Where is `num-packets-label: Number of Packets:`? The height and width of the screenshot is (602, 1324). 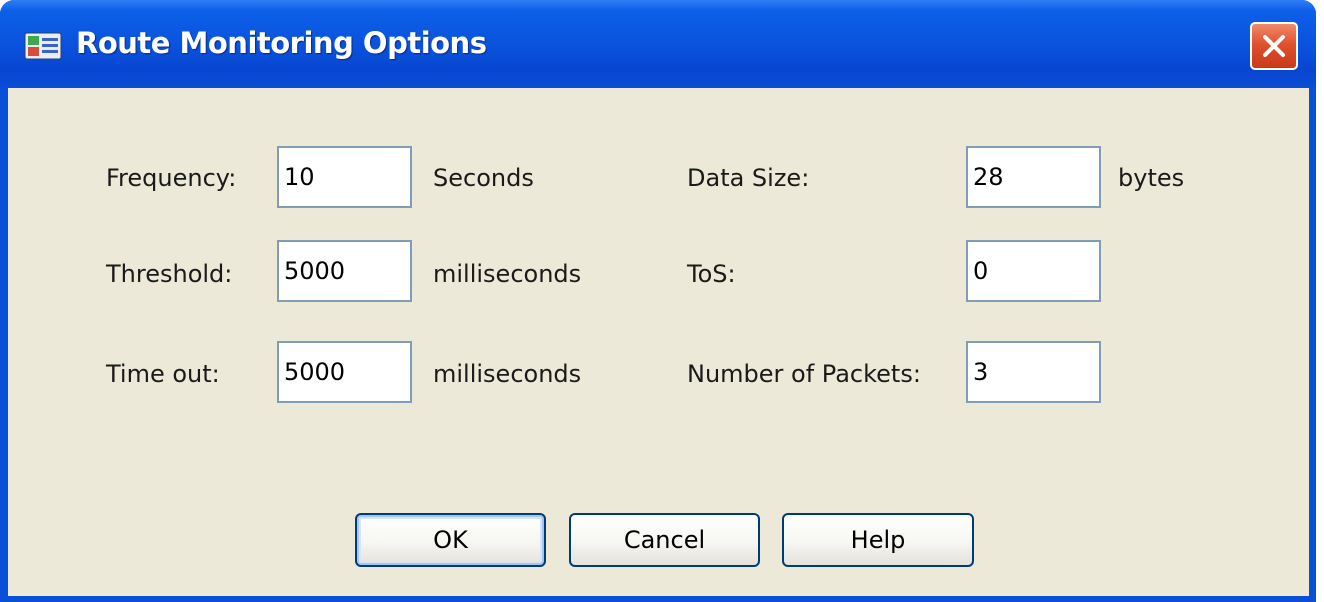 num-packets-label: Number of Packets: is located at coordinates (804, 374).